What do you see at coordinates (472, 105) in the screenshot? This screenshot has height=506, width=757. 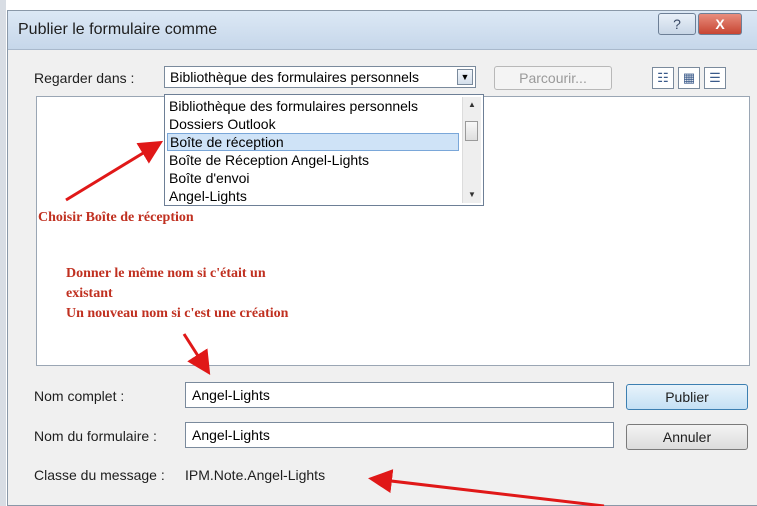 I see `scroll-up-icon: ▲` at bounding box center [472, 105].